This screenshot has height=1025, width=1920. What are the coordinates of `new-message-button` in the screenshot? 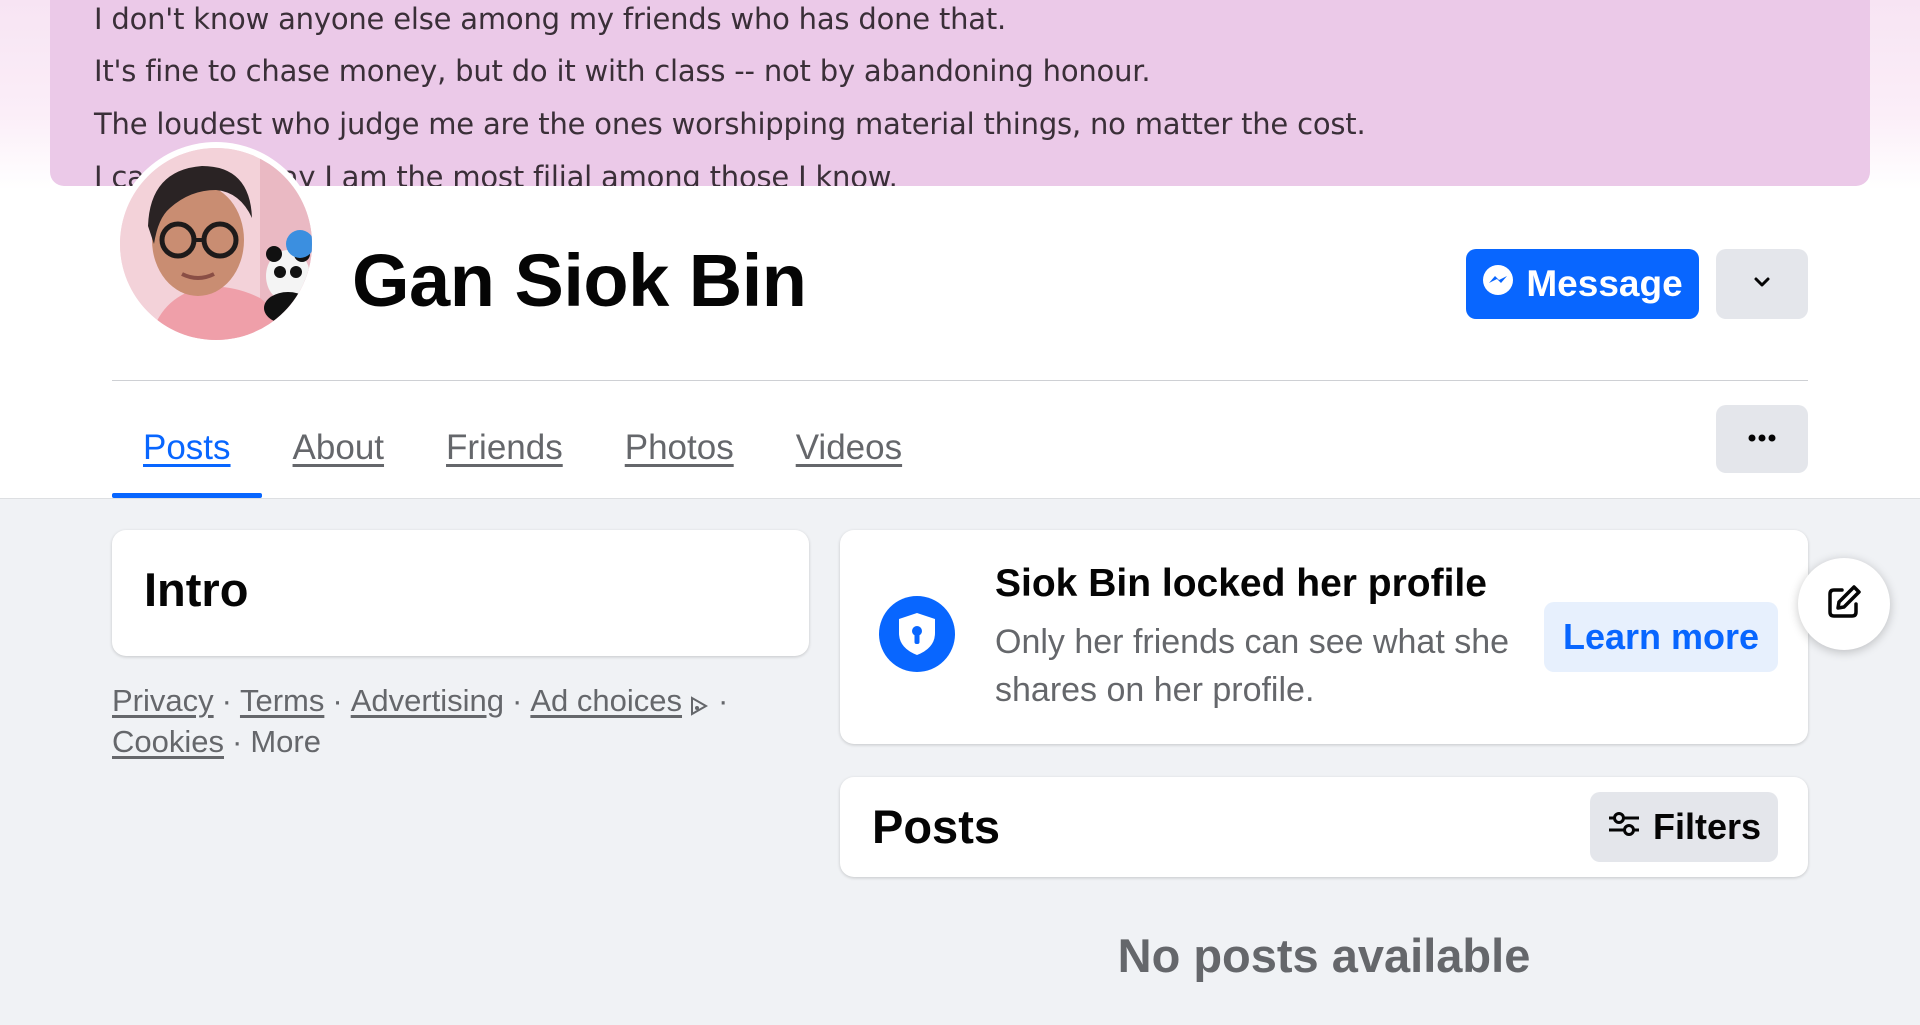 It's located at (1844, 604).